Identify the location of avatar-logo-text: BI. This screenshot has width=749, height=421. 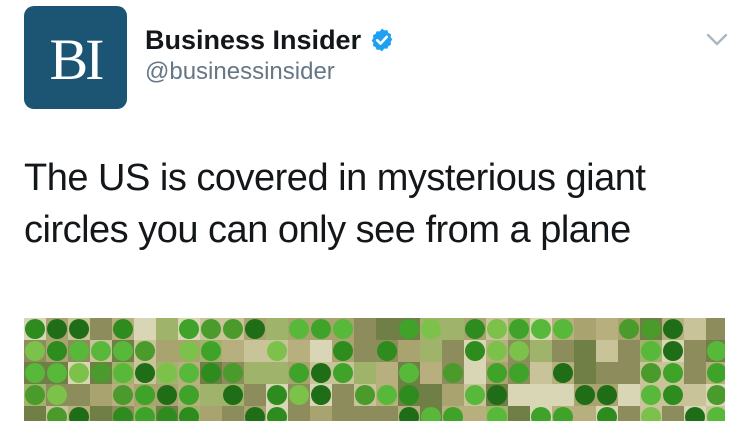
(77, 59).